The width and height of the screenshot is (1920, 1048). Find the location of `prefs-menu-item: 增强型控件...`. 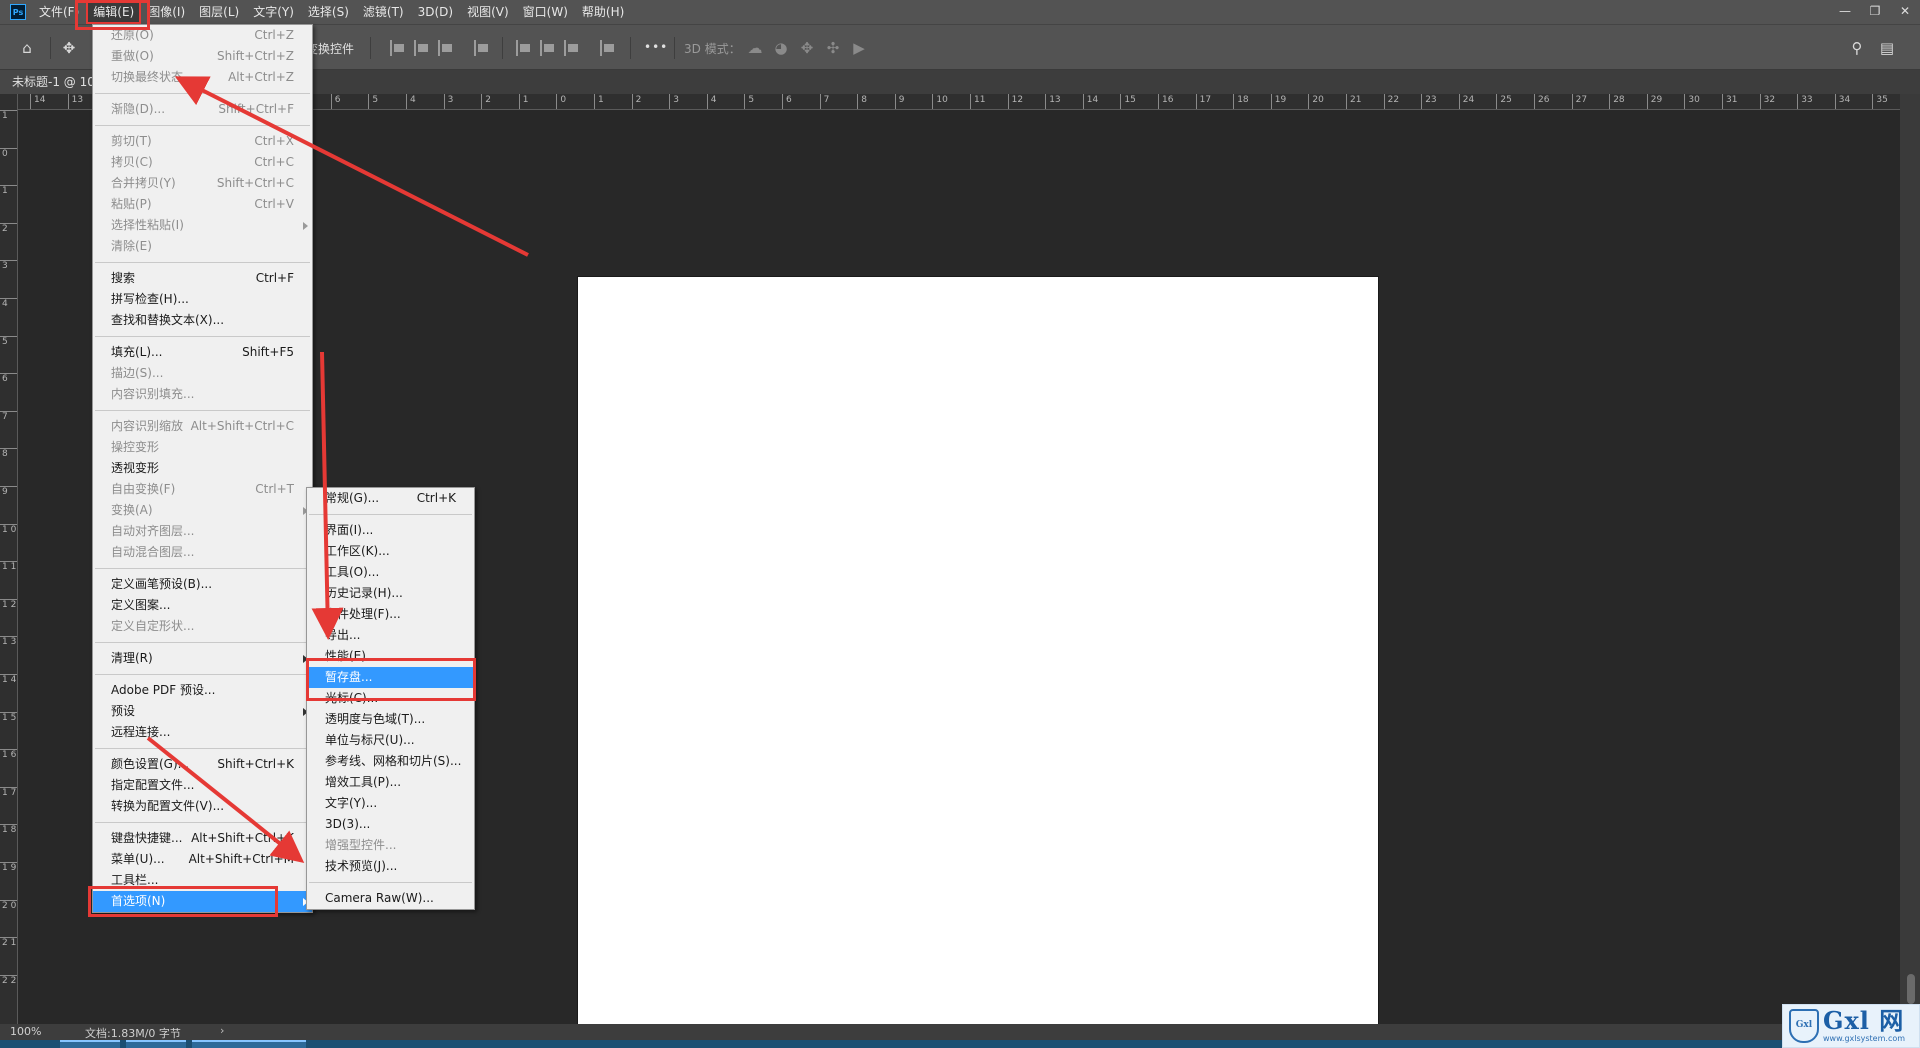

prefs-menu-item: 增强型控件... is located at coordinates (390, 845).